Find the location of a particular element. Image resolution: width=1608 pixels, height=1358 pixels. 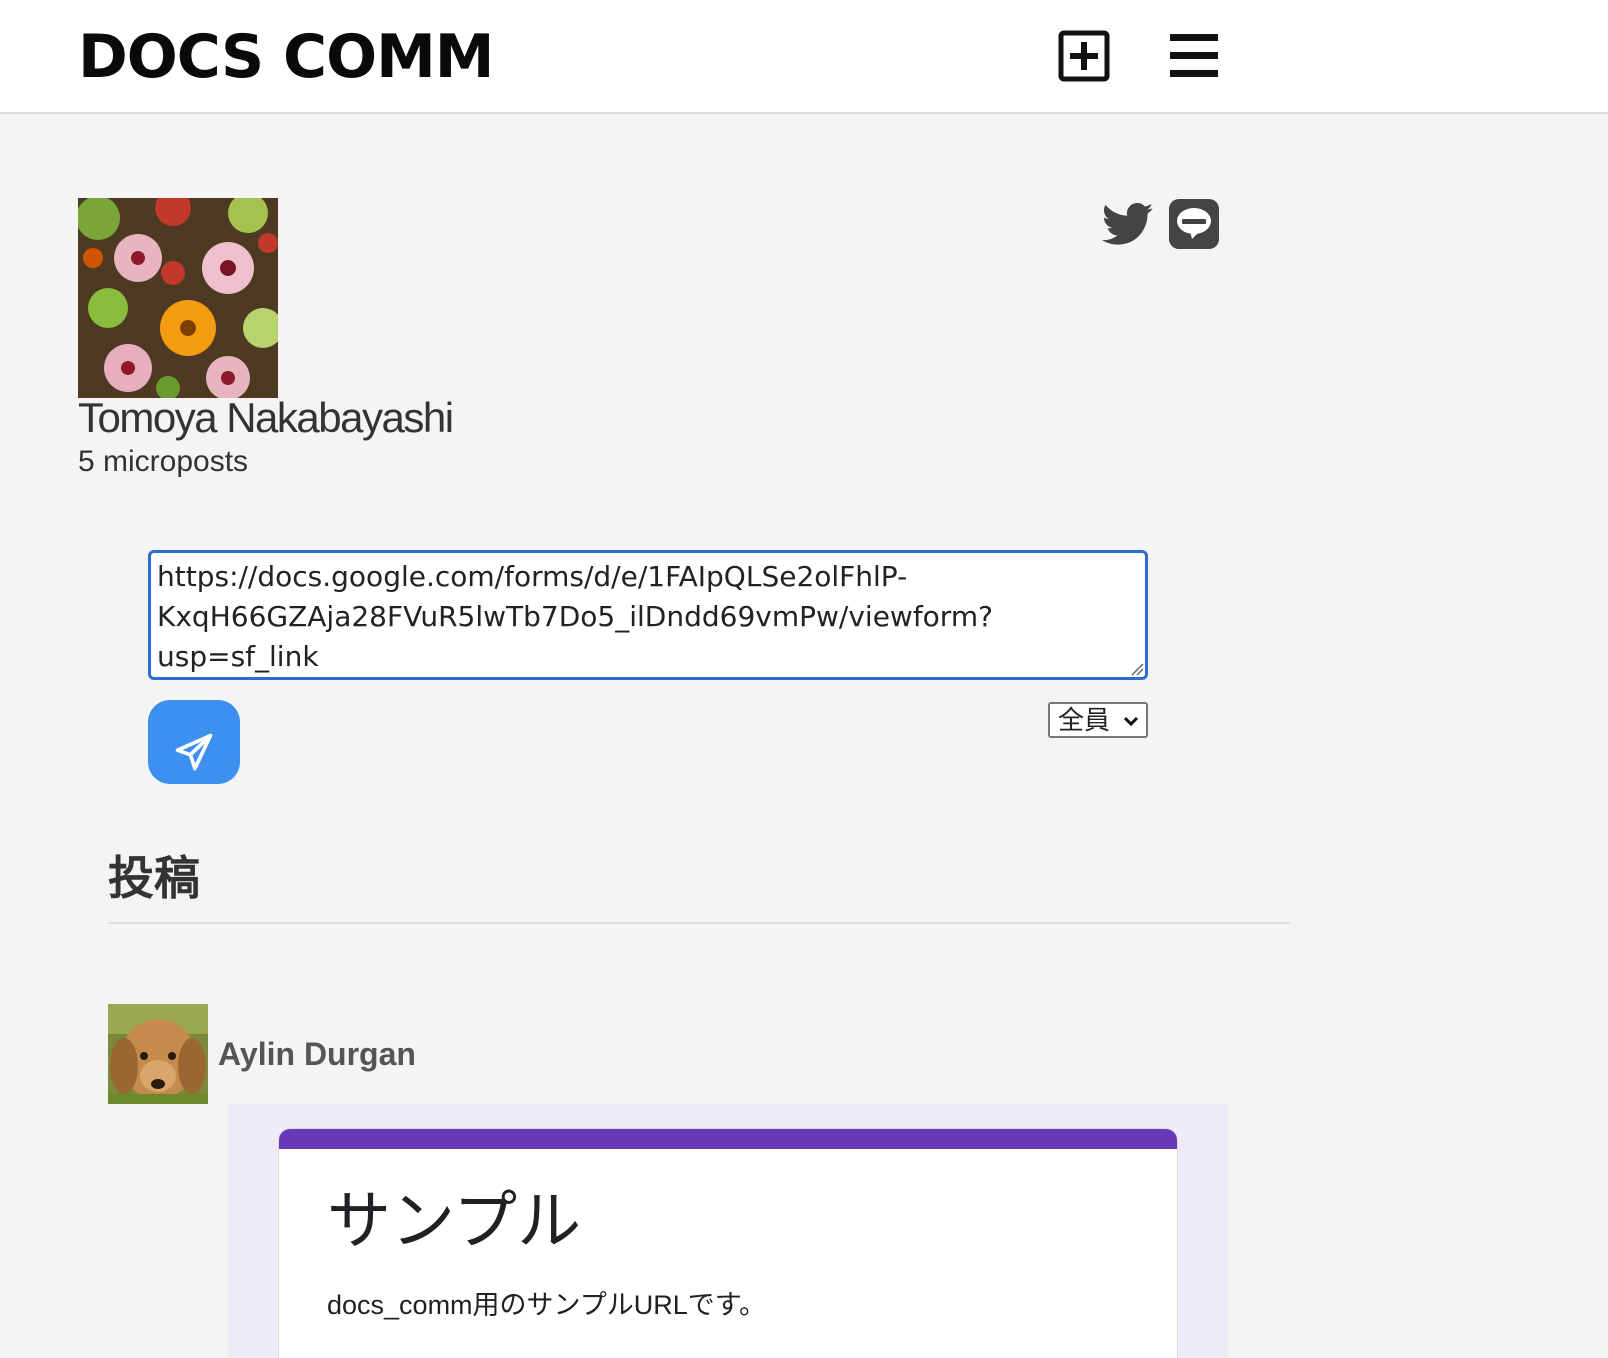

plus-square-icon is located at coordinates (1084, 56).